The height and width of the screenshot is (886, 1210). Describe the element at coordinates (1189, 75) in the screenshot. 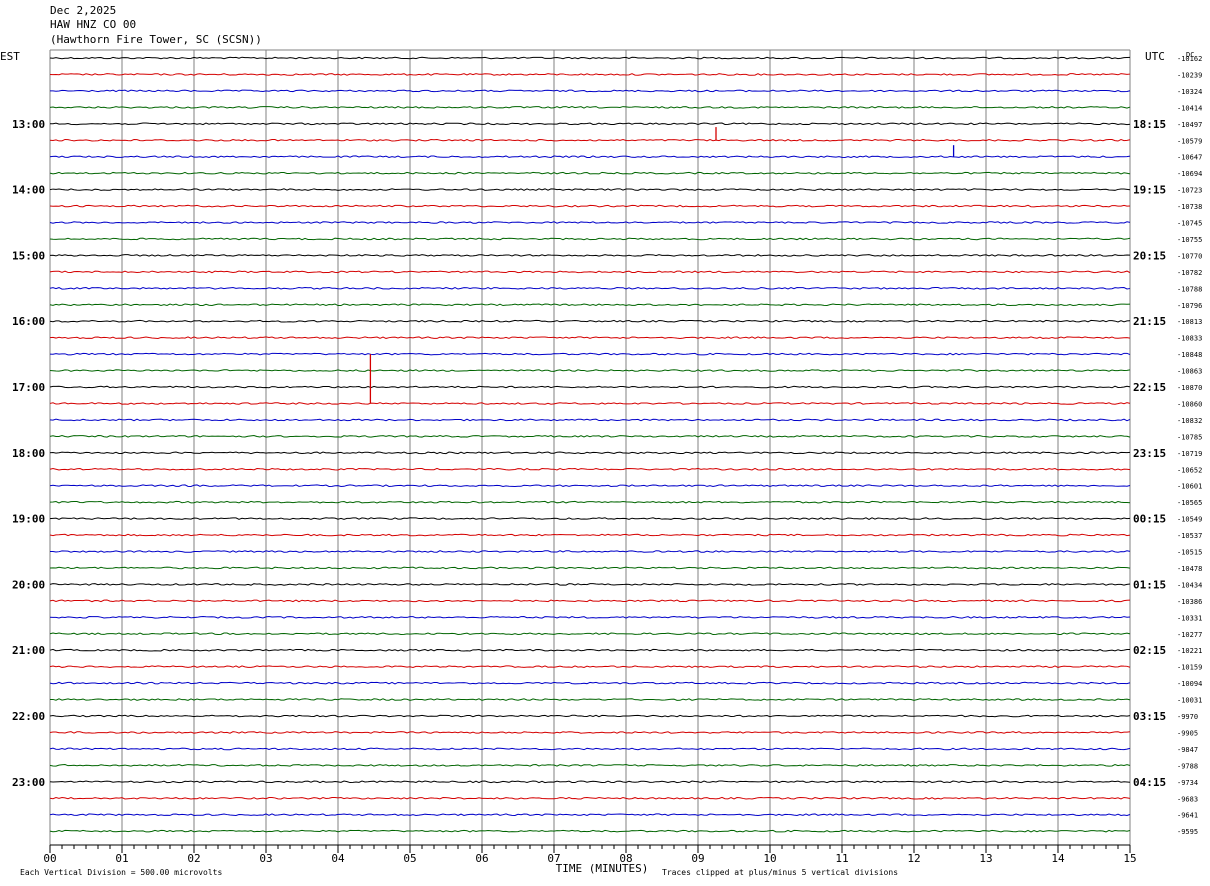

I see `dc-offset-label: -10239` at that location.